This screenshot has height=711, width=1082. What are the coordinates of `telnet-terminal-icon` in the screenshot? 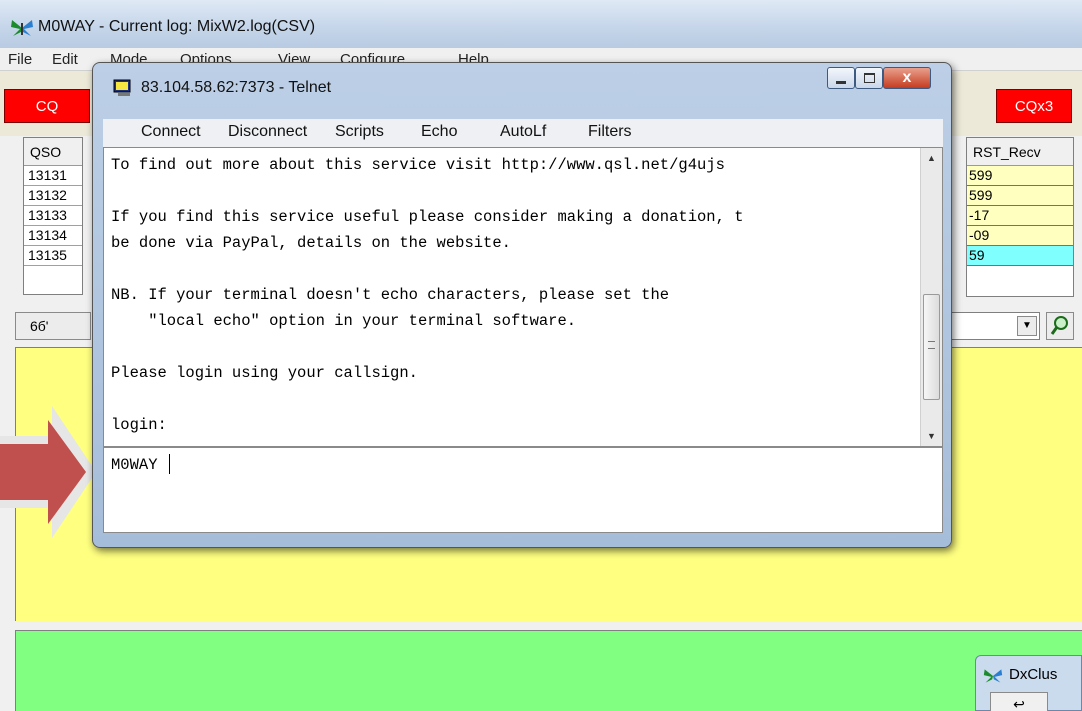 It's located at (122, 87).